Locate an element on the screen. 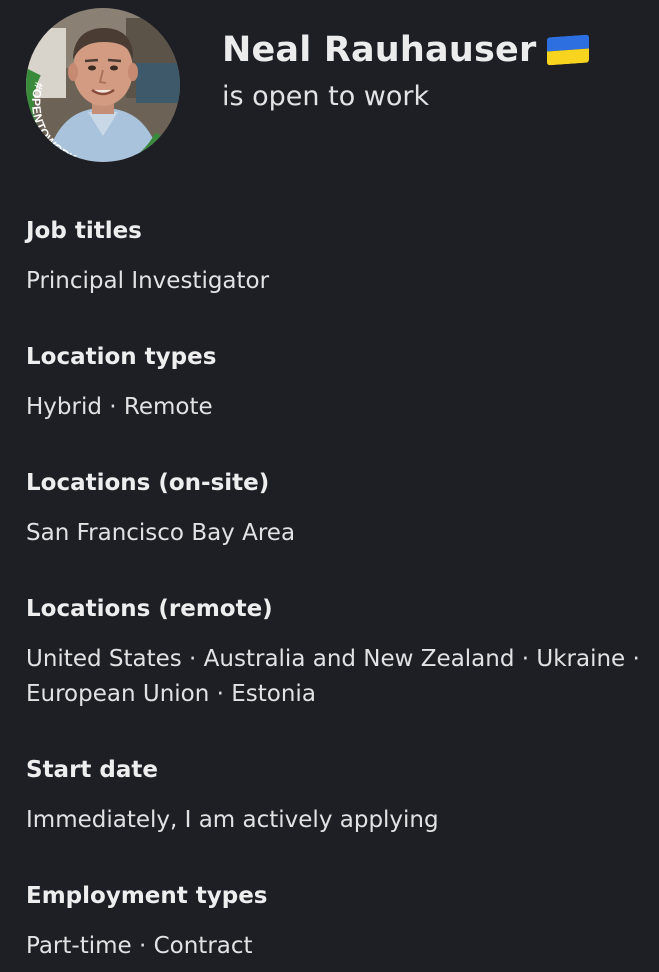  section-value: San Francisco Bay Area is located at coordinates (161, 533).